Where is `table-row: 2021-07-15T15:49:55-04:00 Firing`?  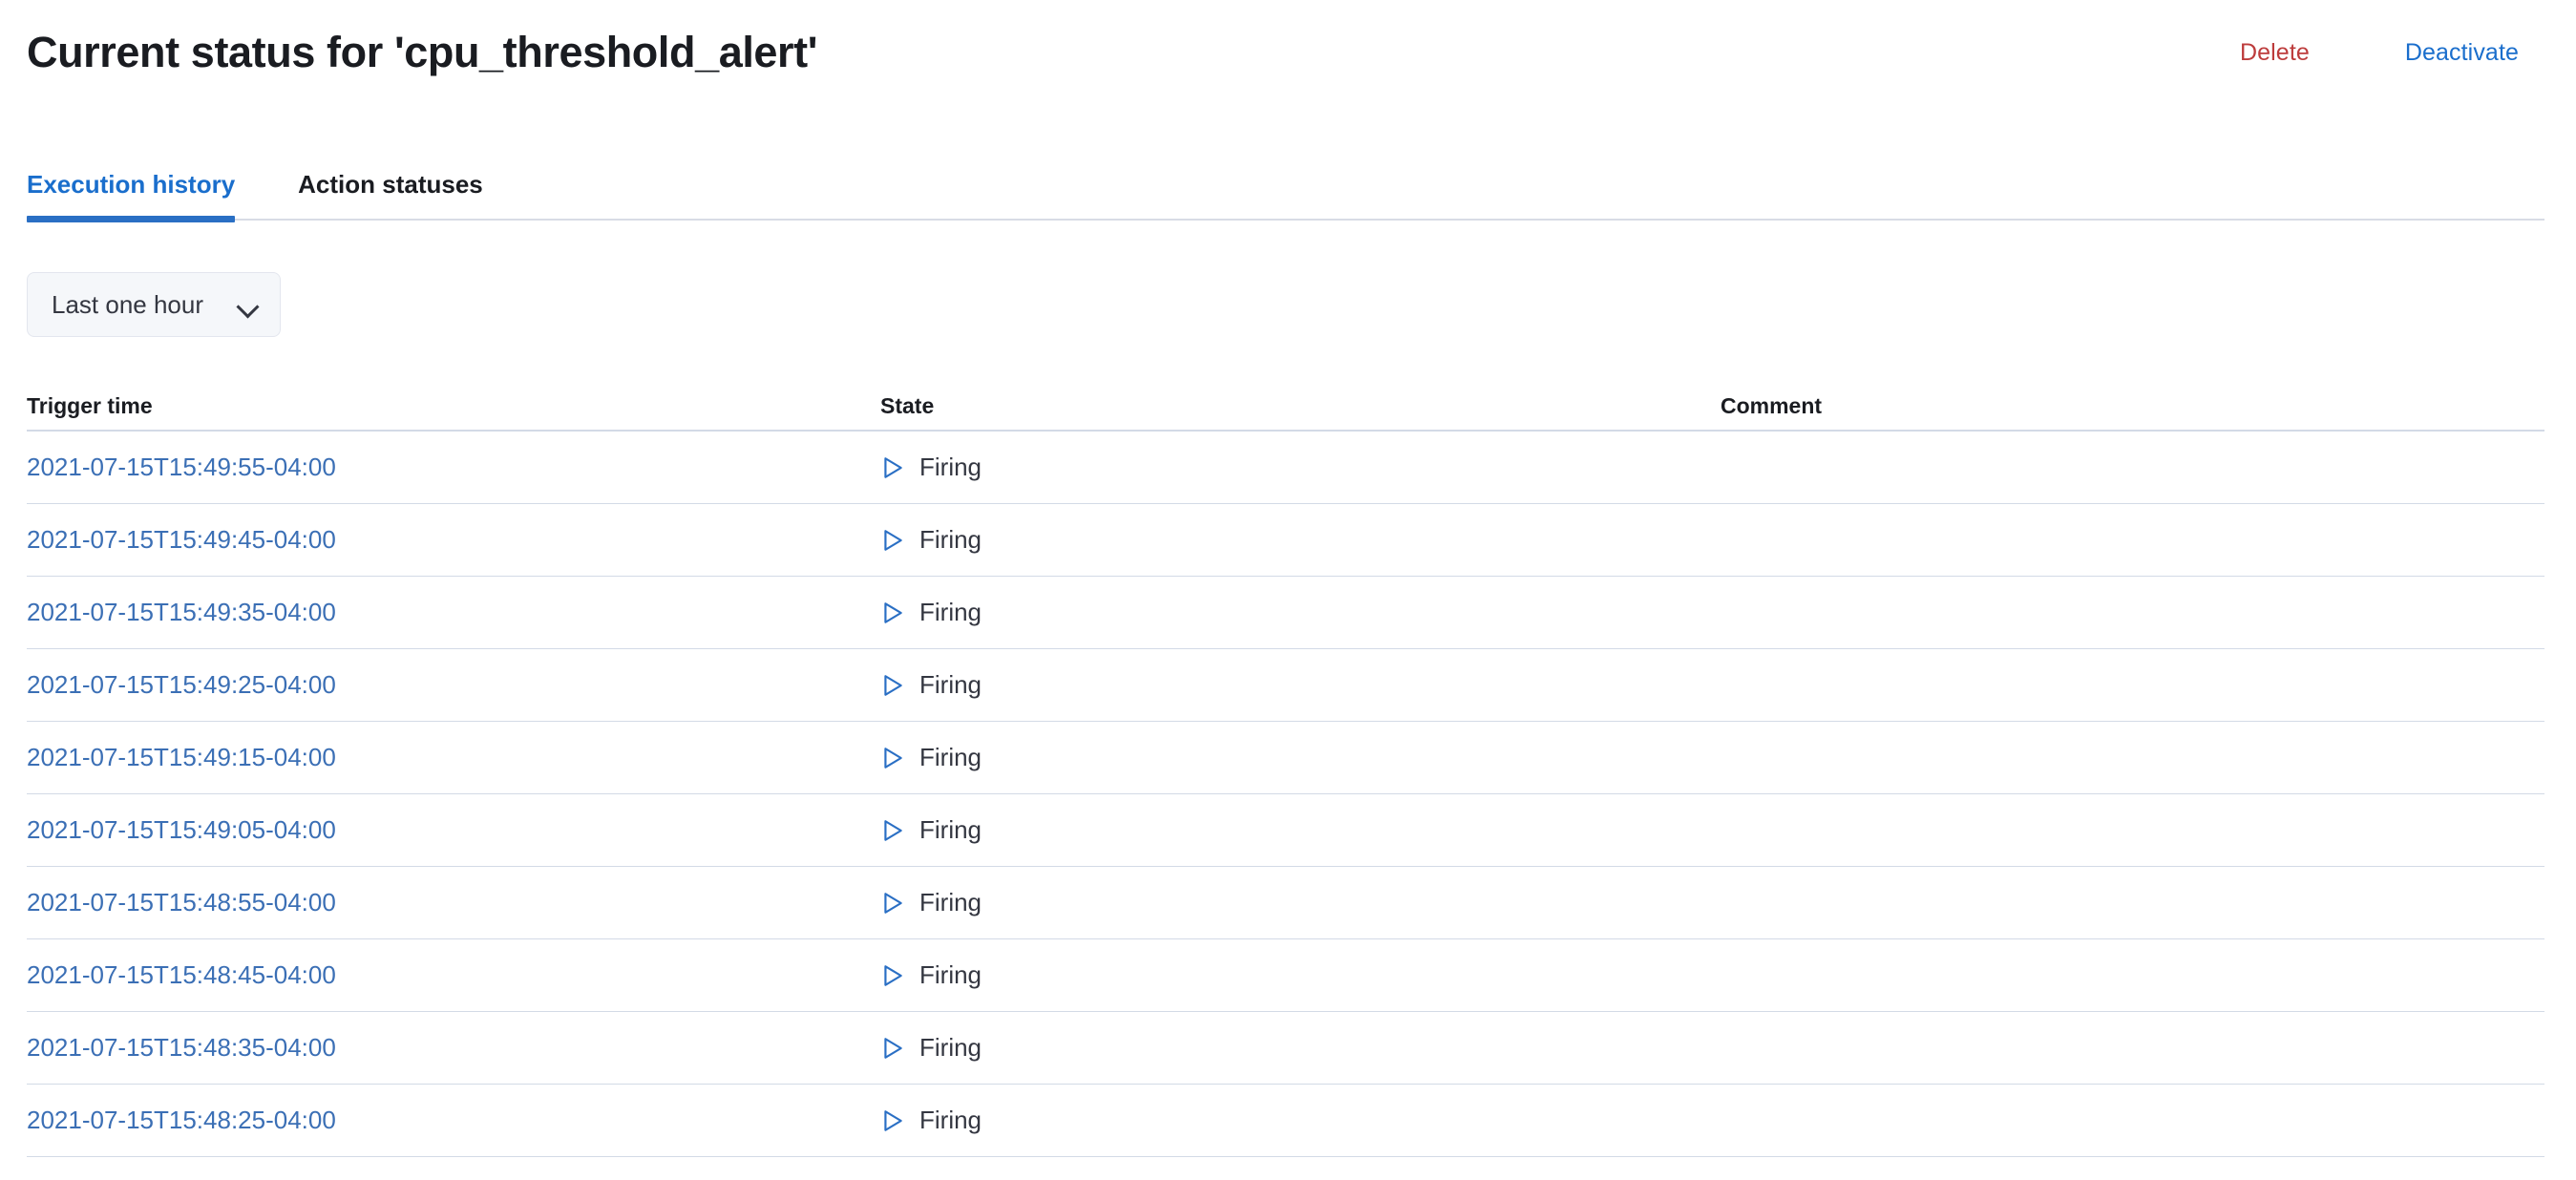 table-row: 2021-07-15T15:49:55-04:00 Firing is located at coordinates (1285, 468).